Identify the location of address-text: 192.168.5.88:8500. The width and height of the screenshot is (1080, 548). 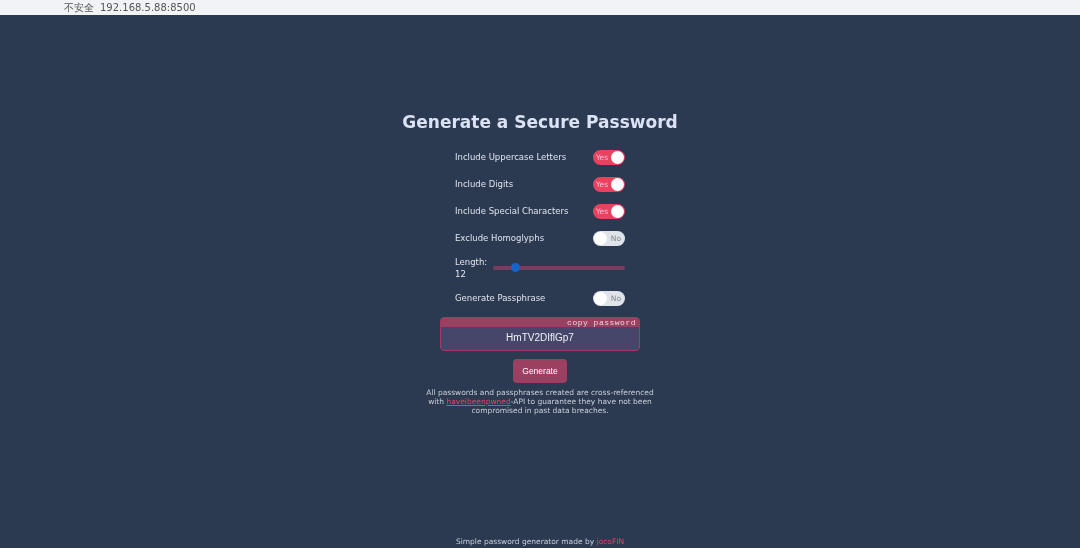
(148, 7).